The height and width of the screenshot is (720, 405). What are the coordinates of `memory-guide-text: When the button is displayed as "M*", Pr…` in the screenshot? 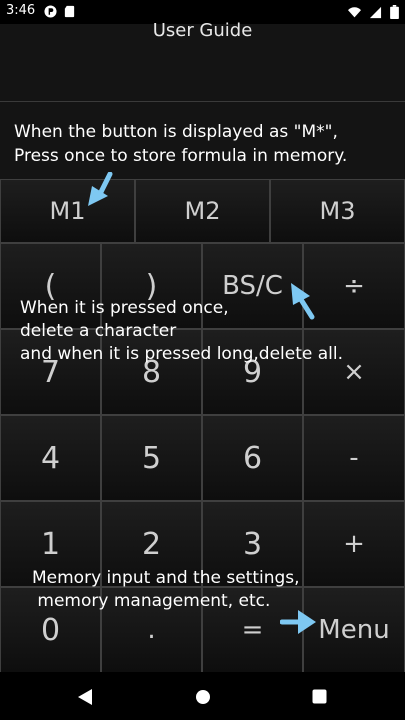 It's located at (181, 144).